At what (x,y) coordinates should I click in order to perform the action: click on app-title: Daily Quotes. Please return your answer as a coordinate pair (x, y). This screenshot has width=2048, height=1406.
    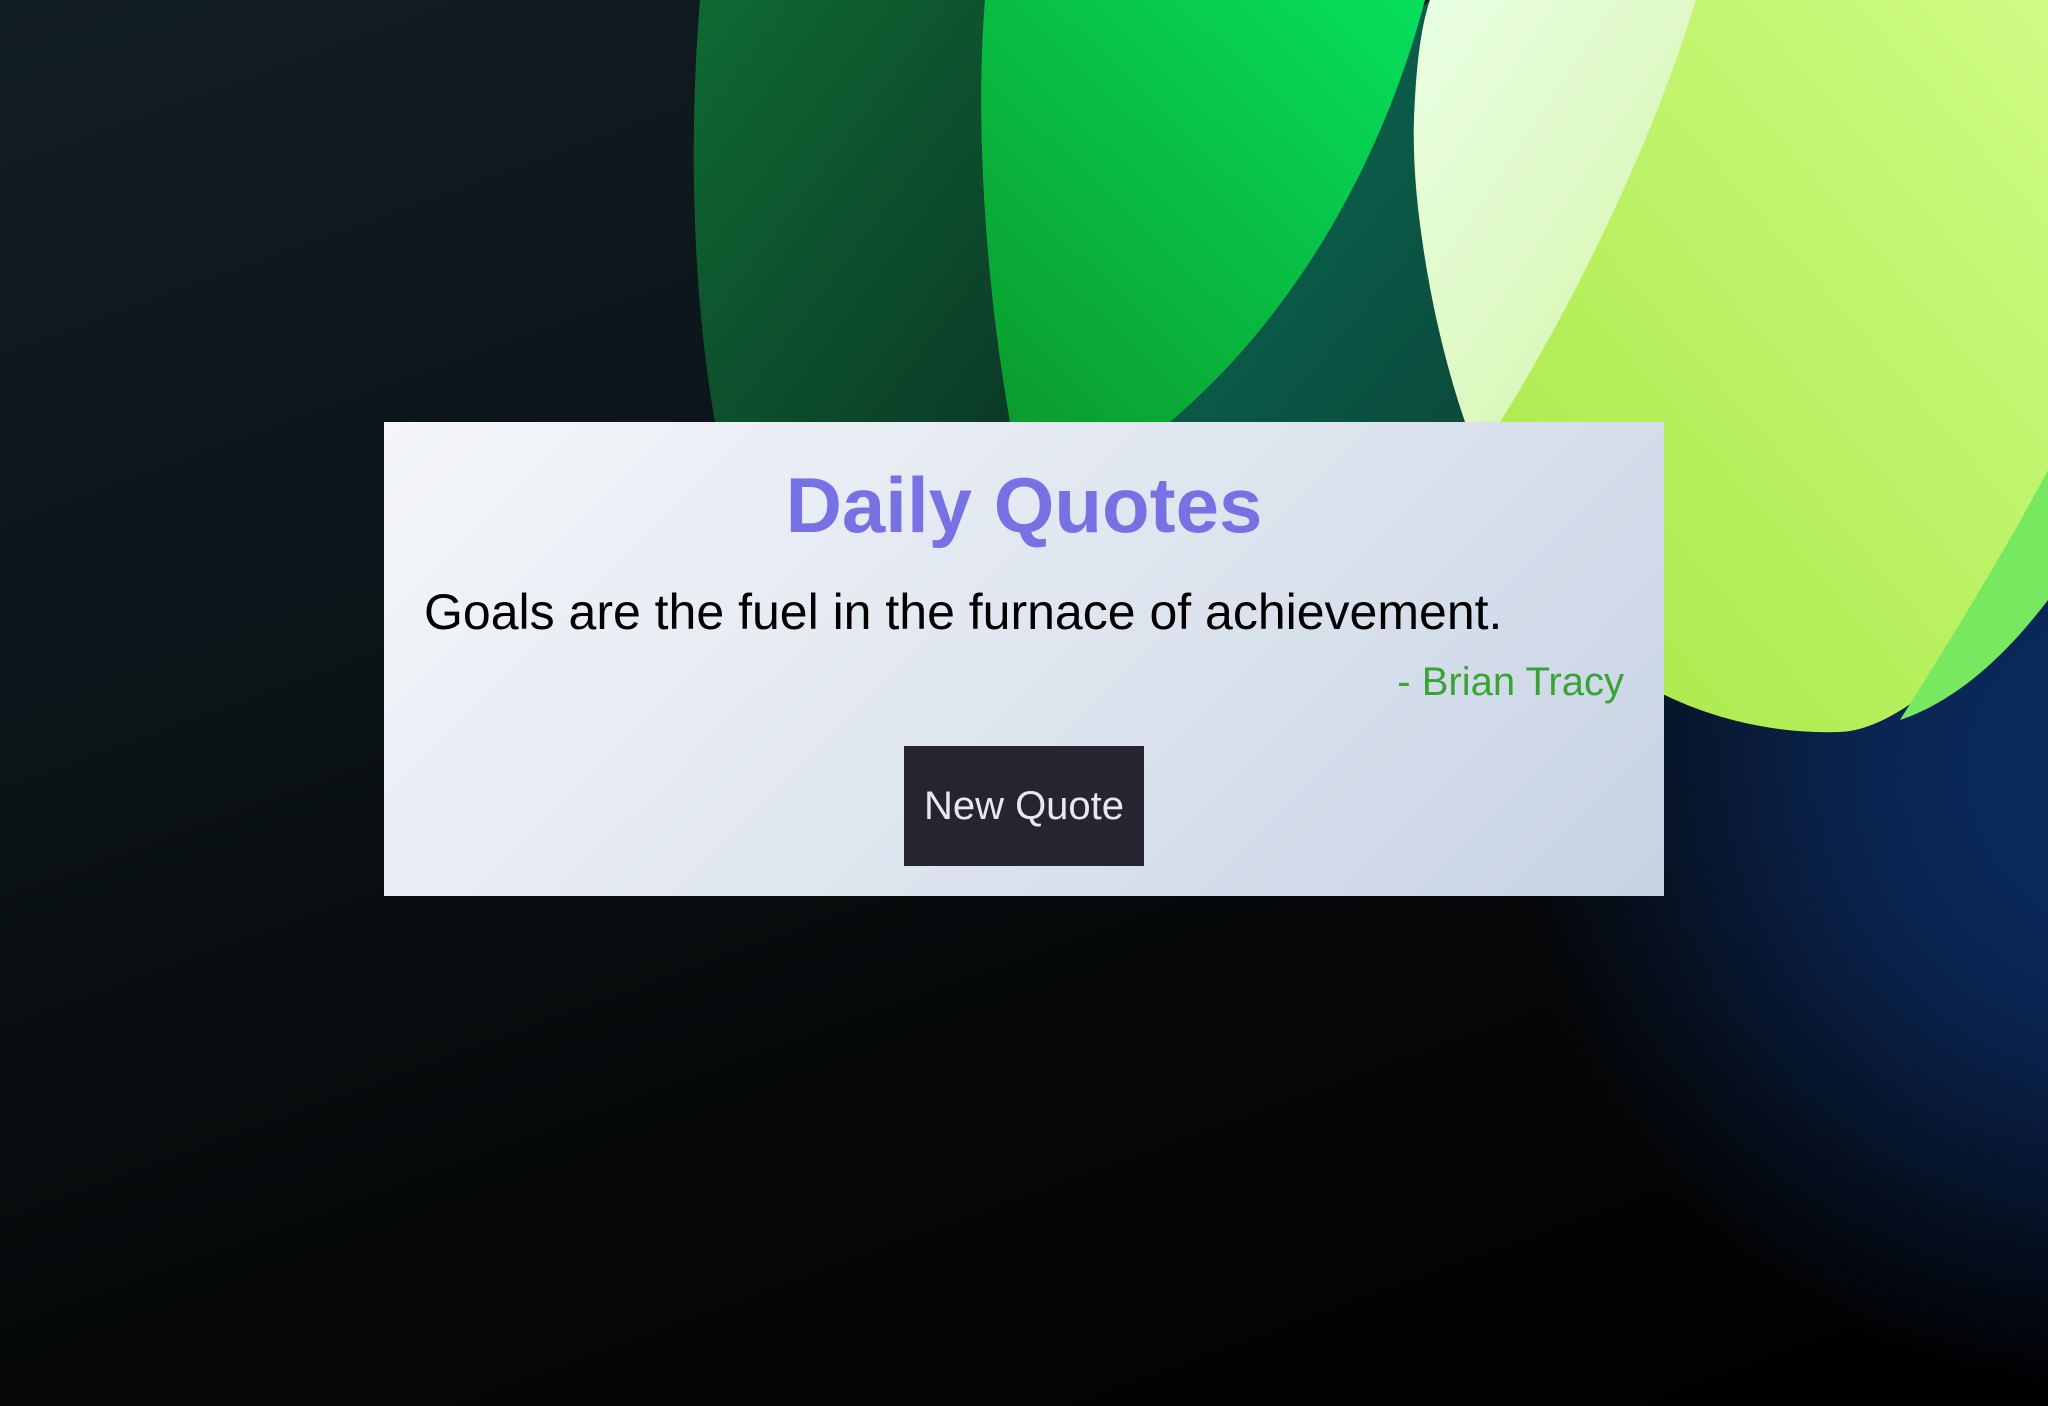
    Looking at the image, I should click on (1024, 505).